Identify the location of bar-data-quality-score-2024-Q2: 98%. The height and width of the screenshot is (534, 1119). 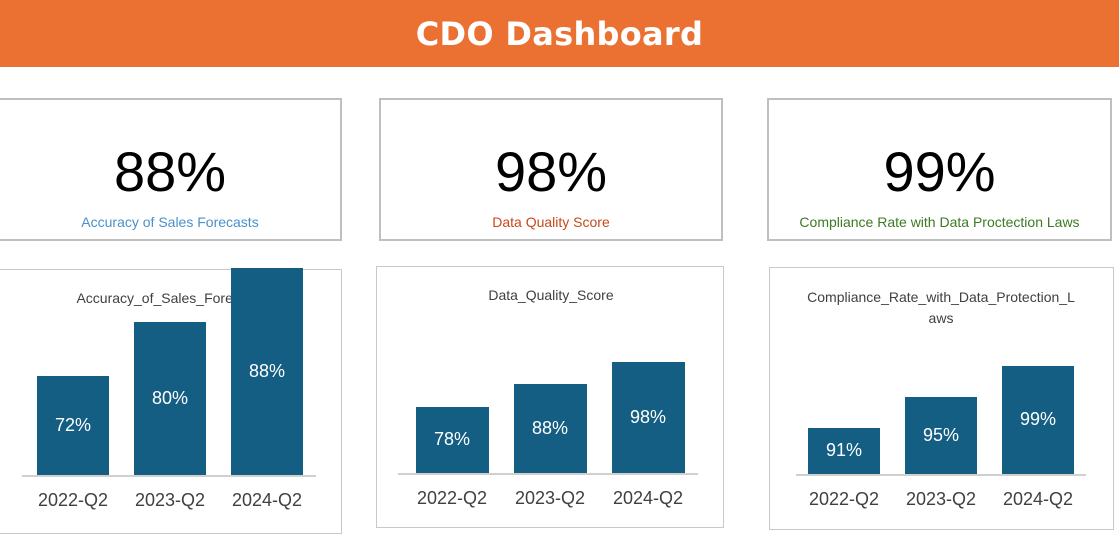
(648, 417).